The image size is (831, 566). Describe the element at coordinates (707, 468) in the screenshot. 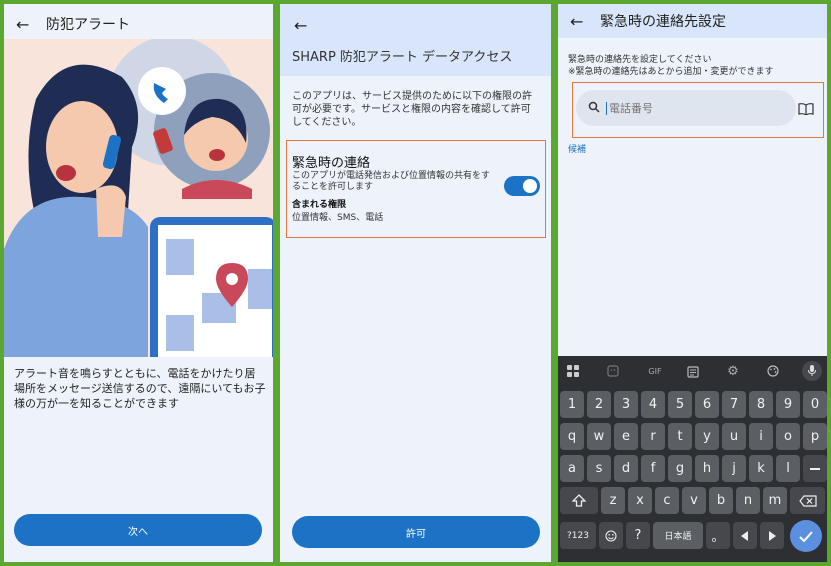

I see `key-h: h` at that location.